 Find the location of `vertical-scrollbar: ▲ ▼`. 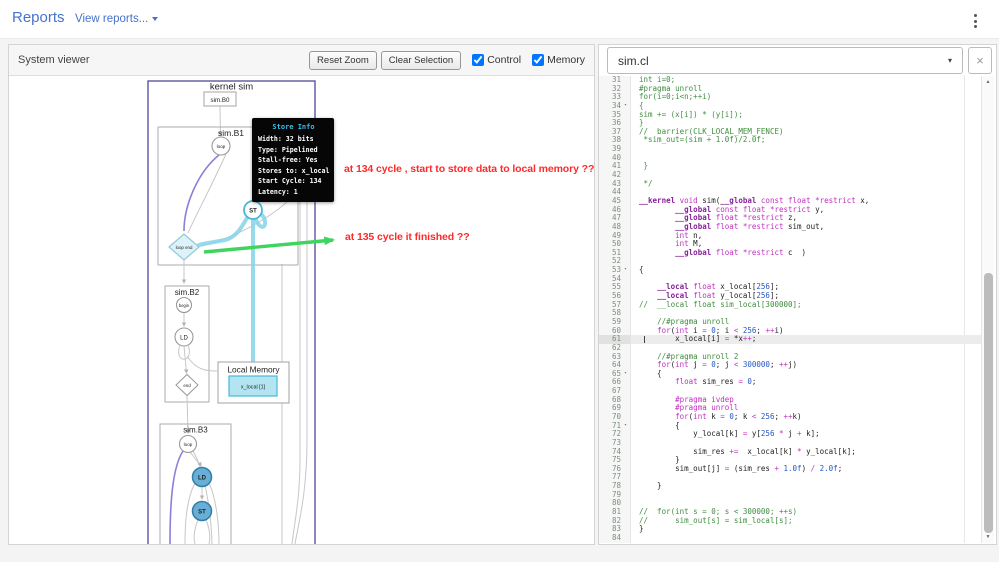

vertical-scrollbar: ▲ ▼ is located at coordinates (987, 309).